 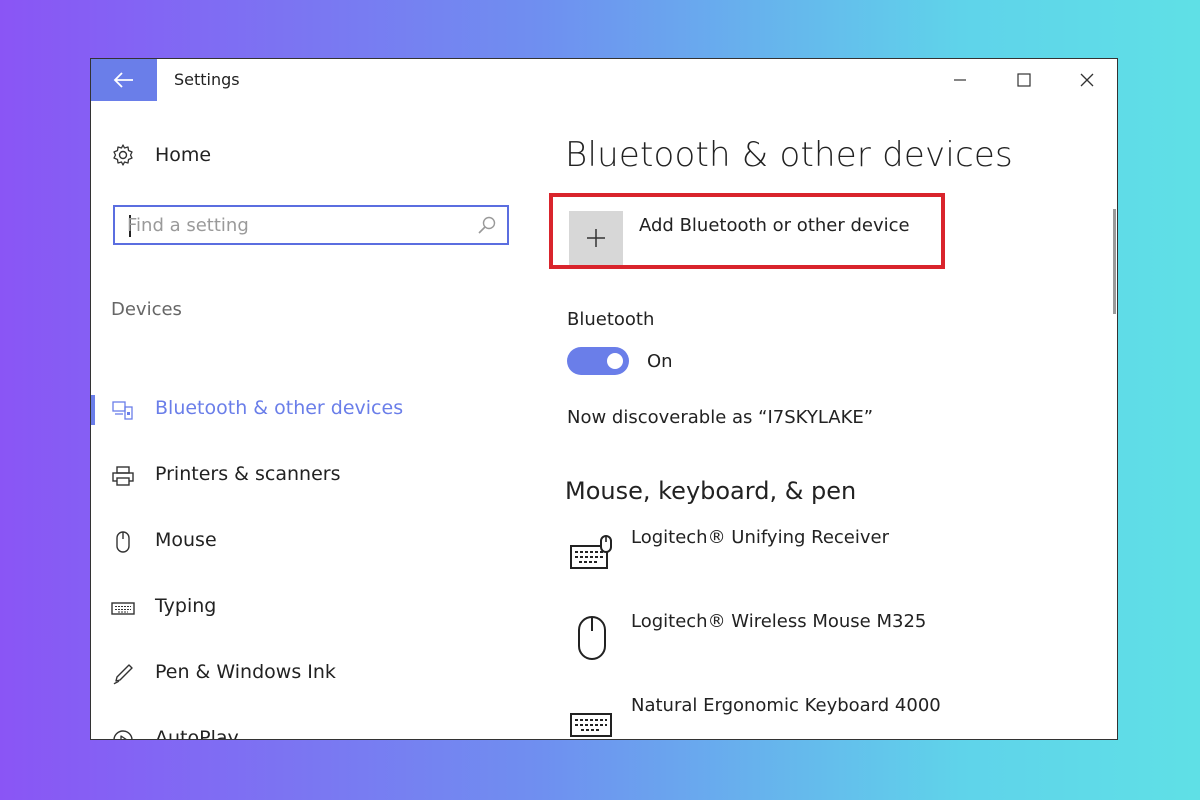 What do you see at coordinates (311, 607) in the screenshot?
I see `sidebar-item-typing: Typing` at bounding box center [311, 607].